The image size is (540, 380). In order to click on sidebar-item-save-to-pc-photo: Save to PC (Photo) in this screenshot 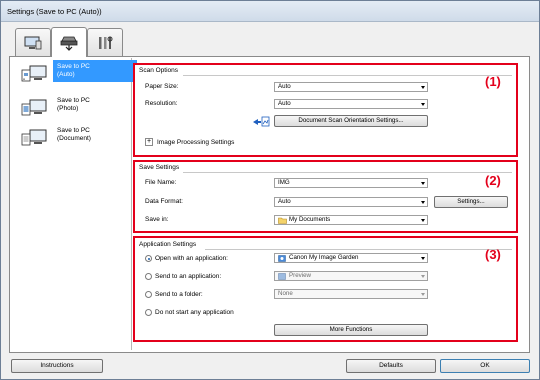, I will do `click(75, 109)`.